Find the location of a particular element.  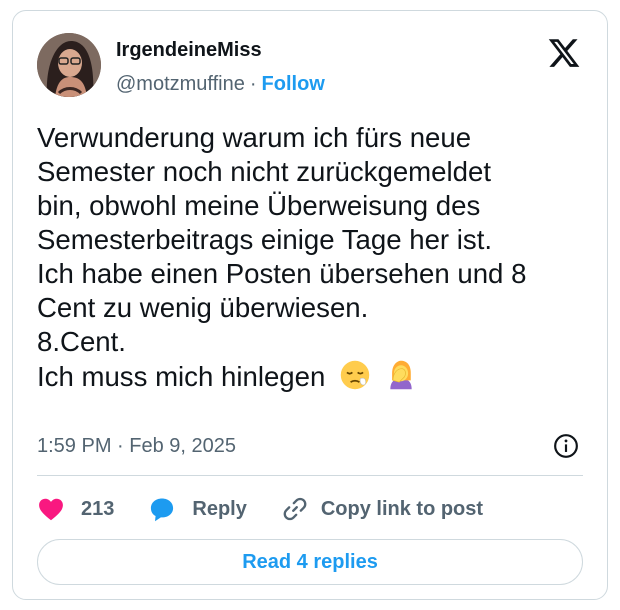

like-button: 213 is located at coordinates (75, 509).